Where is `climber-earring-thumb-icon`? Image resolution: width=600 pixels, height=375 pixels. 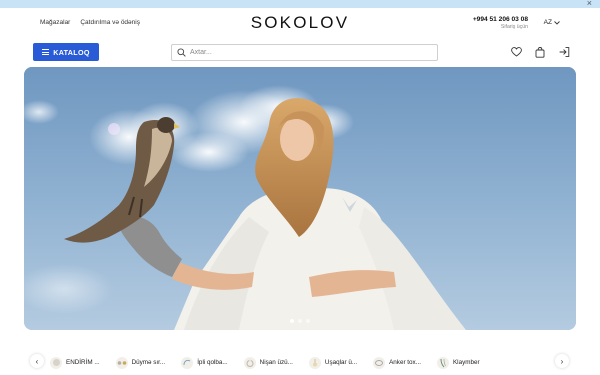 climber-earring-thumb-icon is located at coordinates (442, 362).